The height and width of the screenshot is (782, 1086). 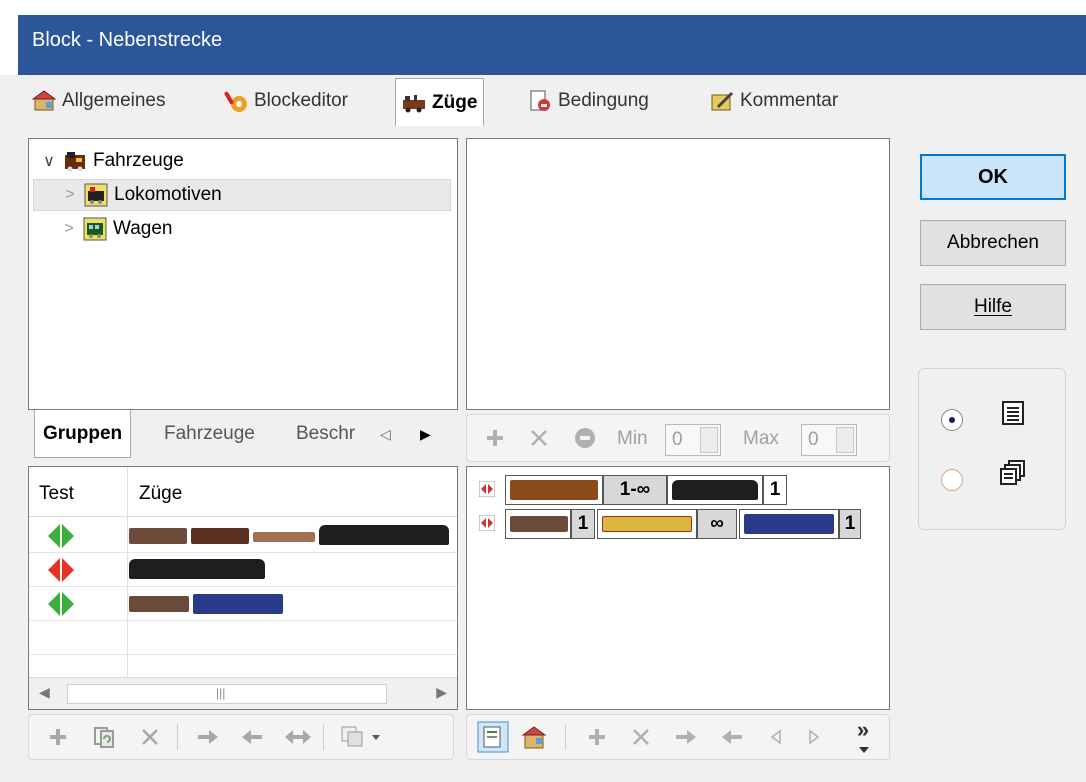 I want to click on tree-node-fahrzeuge: ∨ Fahrzeuge, so click(x=112, y=161).